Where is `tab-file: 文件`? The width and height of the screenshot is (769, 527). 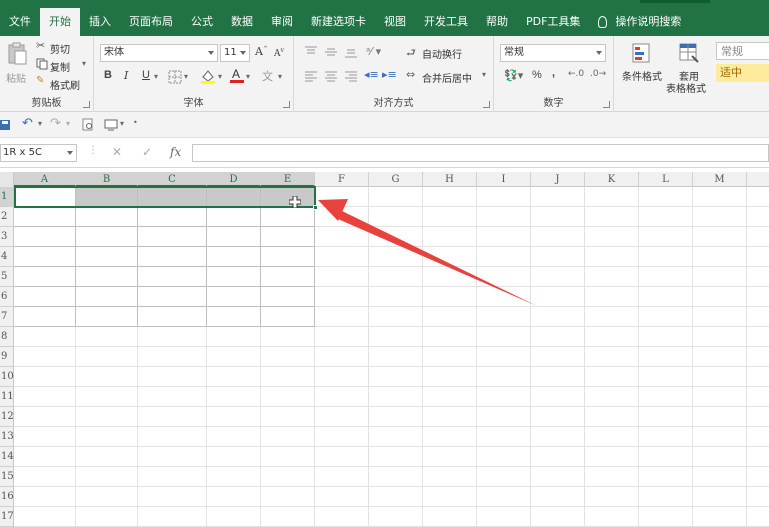
tab-file: 文件 is located at coordinates (20, 22).